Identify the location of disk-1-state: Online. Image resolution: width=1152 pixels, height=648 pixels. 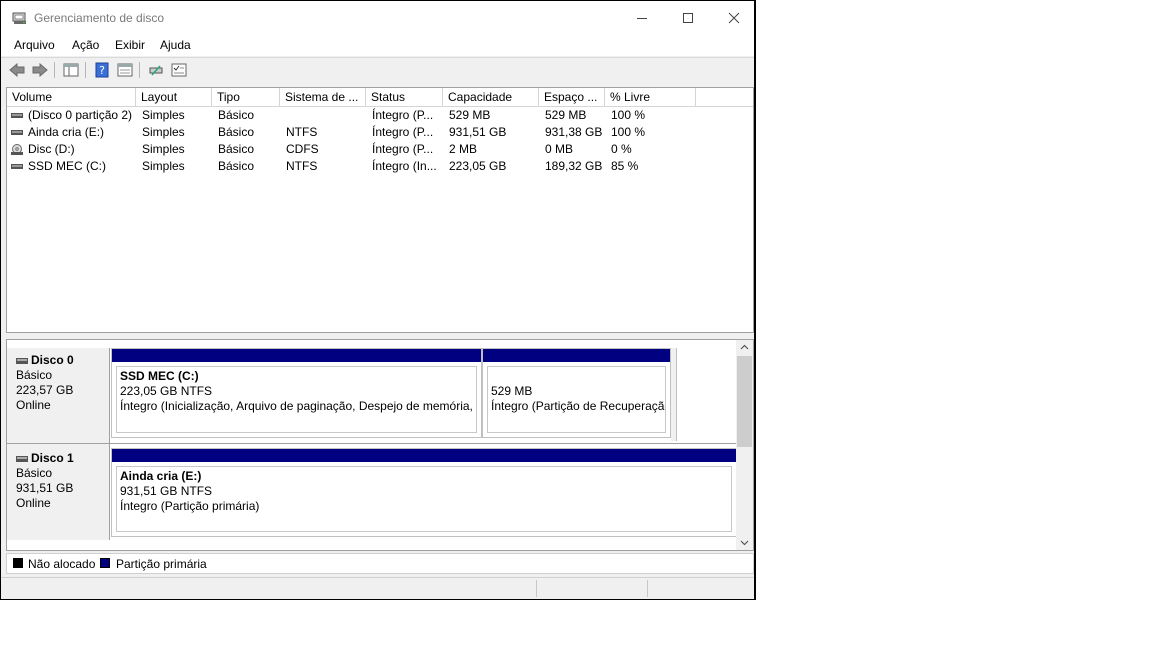
(33, 503).